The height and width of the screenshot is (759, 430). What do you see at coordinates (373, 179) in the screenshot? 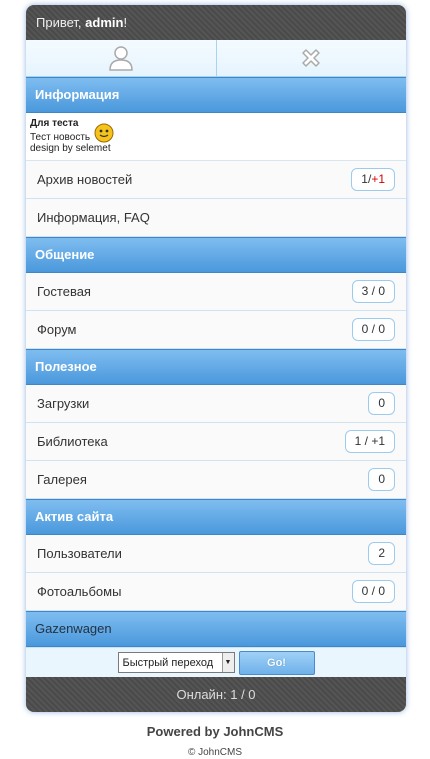
I see `count-badge: 1/+1` at bounding box center [373, 179].